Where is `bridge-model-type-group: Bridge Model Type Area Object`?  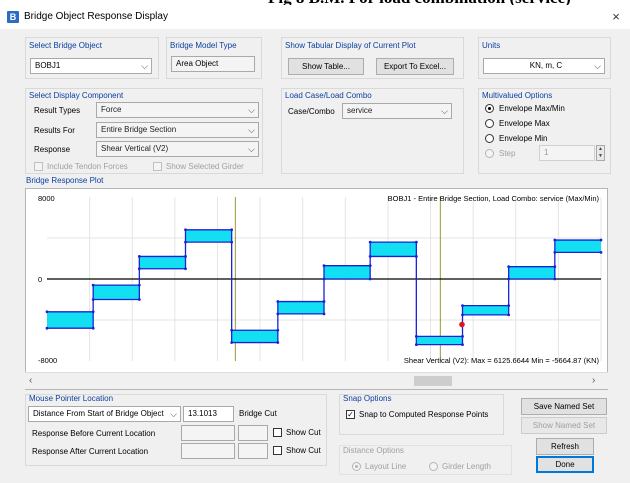 bridge-model-type-group: Bridge Model Type Area Object is located at coordinates (214, 58).